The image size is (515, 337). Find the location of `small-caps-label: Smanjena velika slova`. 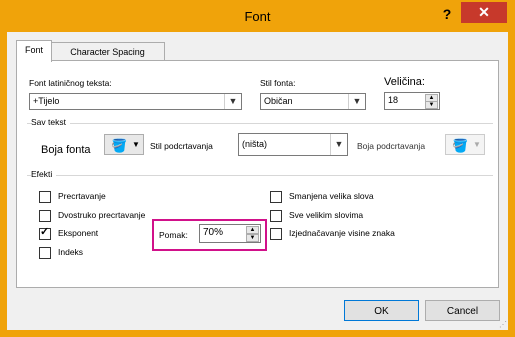

small-caps-label: Smanjena velika slova is located at coordinates (331, 196).